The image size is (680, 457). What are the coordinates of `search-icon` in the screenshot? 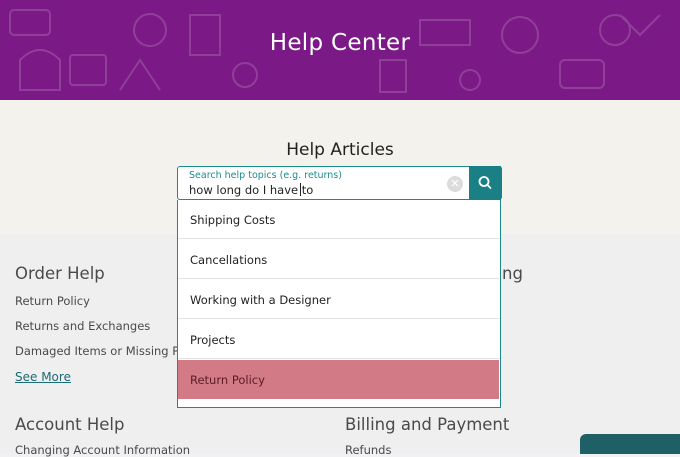 It's located at (485, 182).